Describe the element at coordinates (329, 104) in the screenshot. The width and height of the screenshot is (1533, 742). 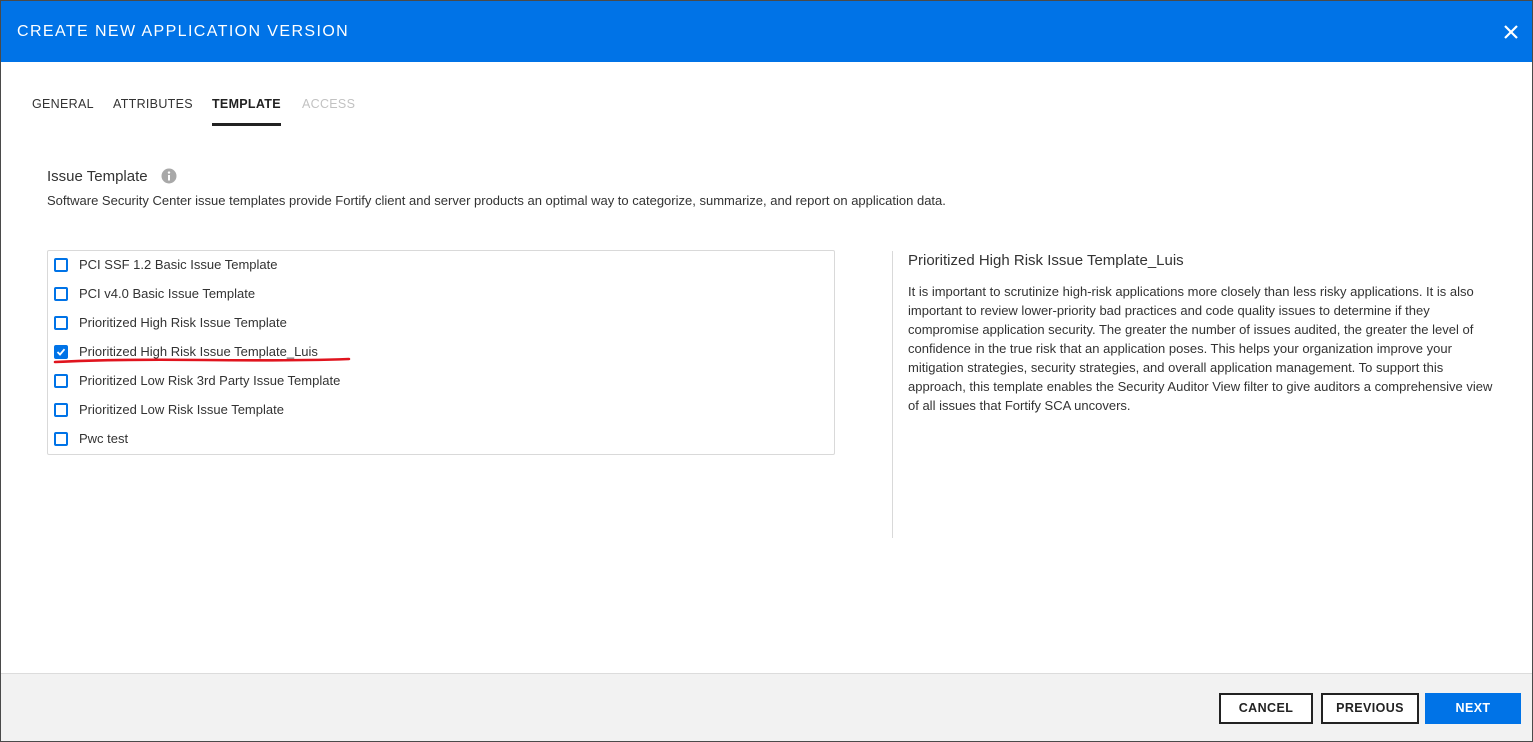
I see `tab-access: ACCESS` at that location.